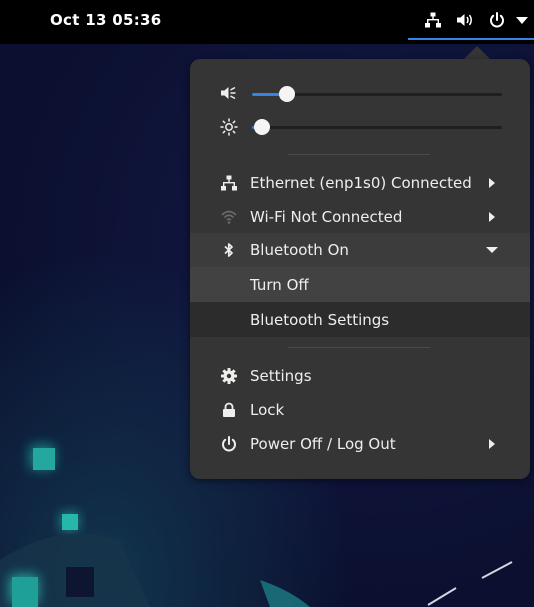  I want to click on menu-arrow-icon, so click(522, 20).